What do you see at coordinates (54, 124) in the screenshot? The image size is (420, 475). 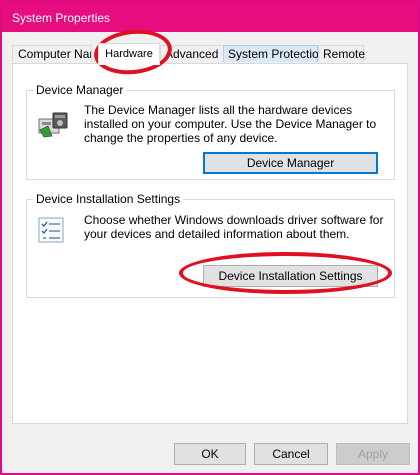 I see `device-manager-icon` at bounding box center [54, 124].